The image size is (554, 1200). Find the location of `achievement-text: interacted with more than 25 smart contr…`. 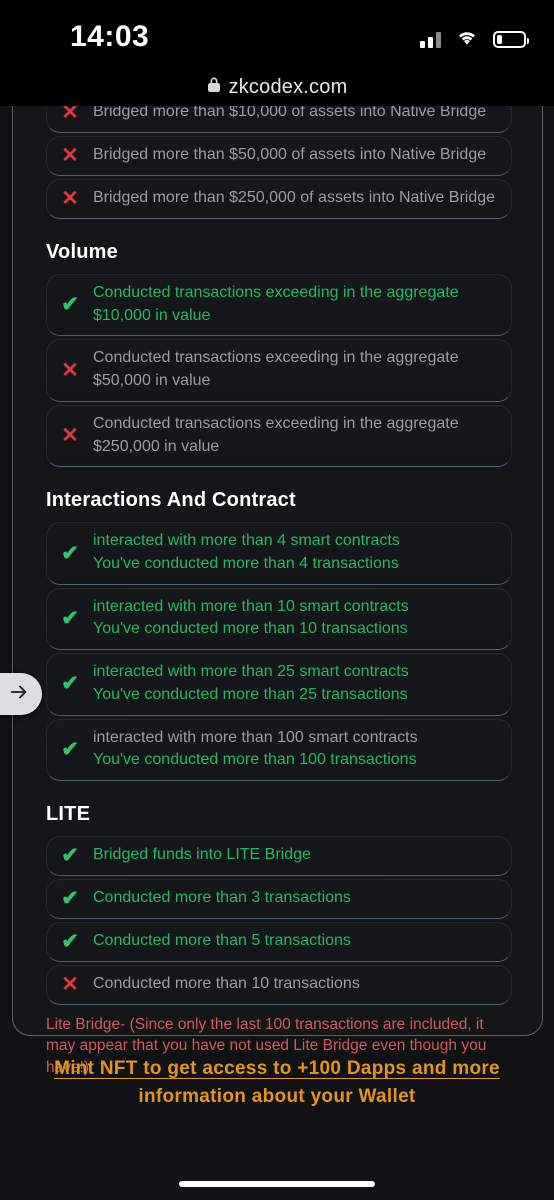

achievement-text: interacted with more than 25 smart contr… is located at coordinates (297, 683).